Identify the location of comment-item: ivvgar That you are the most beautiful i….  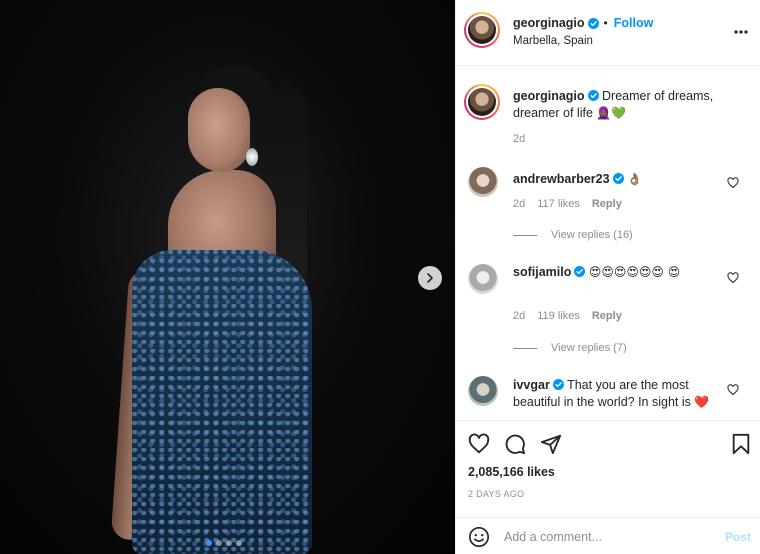
(608, 398).